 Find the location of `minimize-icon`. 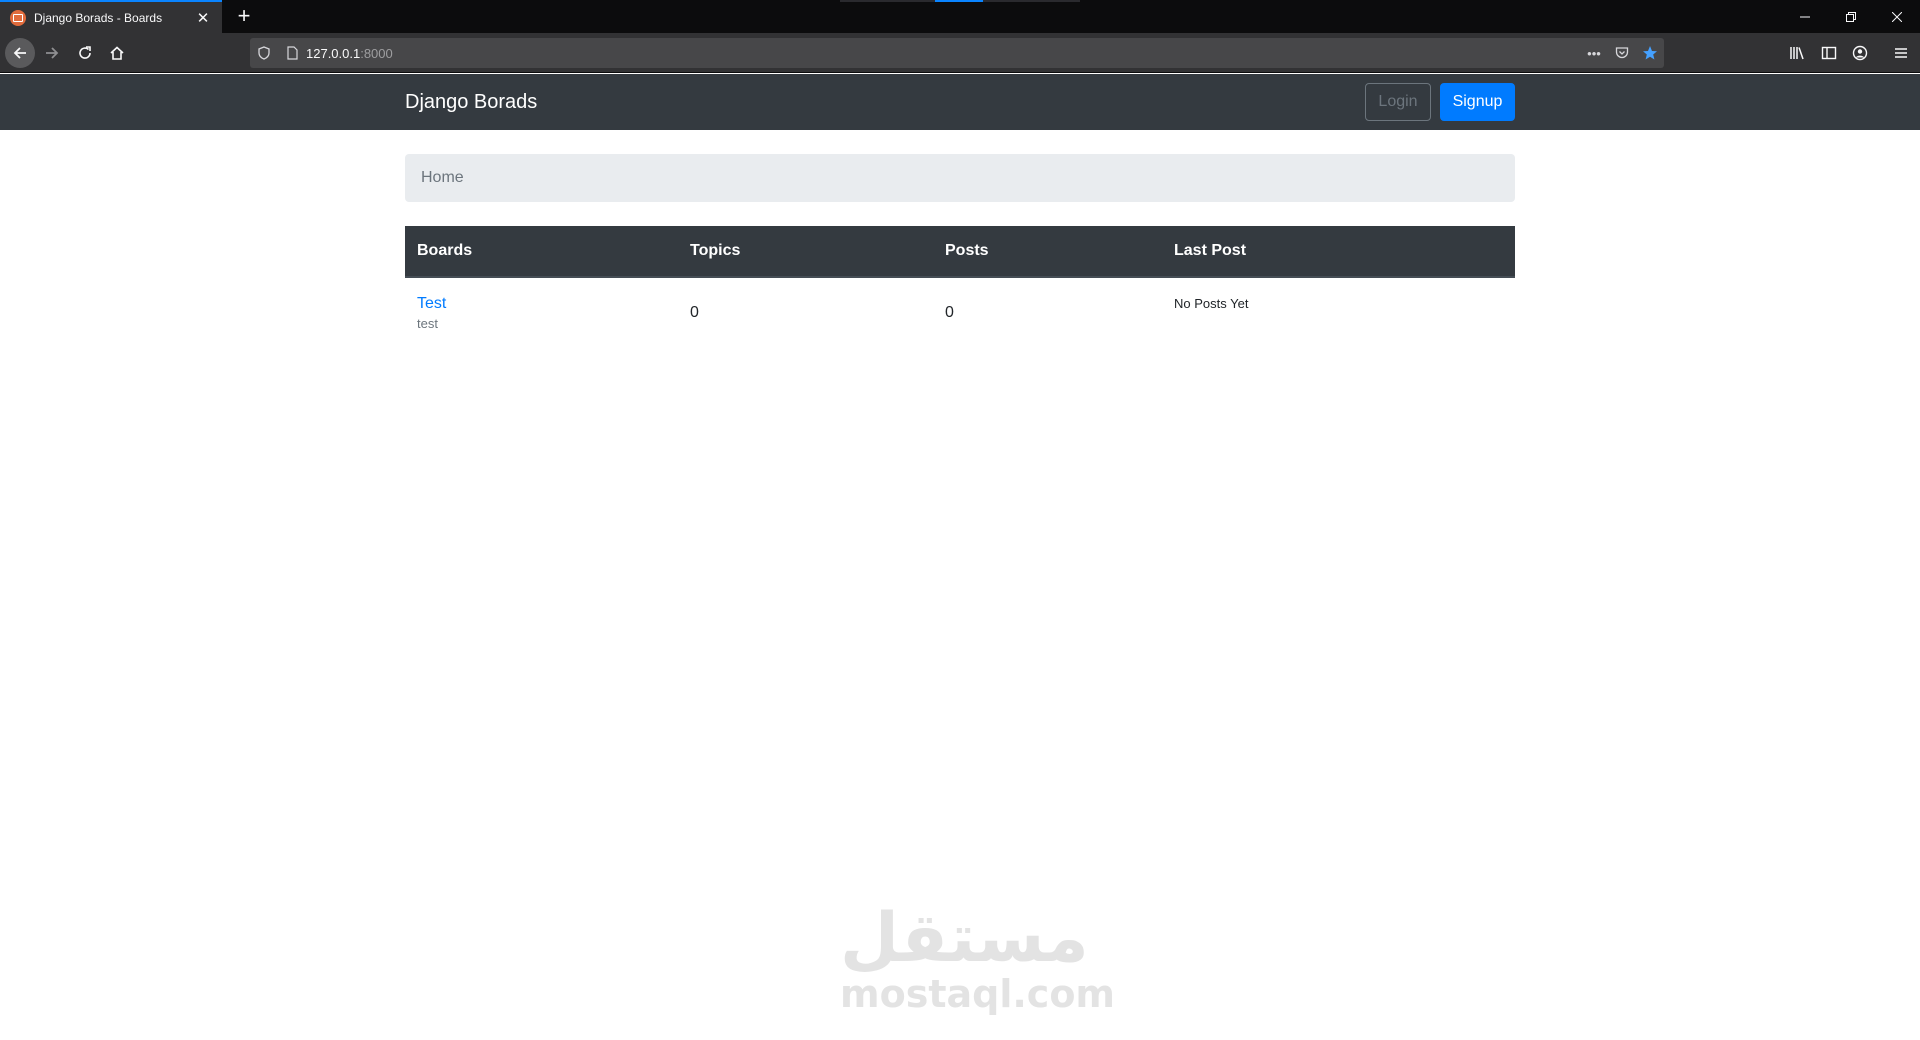

minimize-icon is located at coordinates (1805, 16).